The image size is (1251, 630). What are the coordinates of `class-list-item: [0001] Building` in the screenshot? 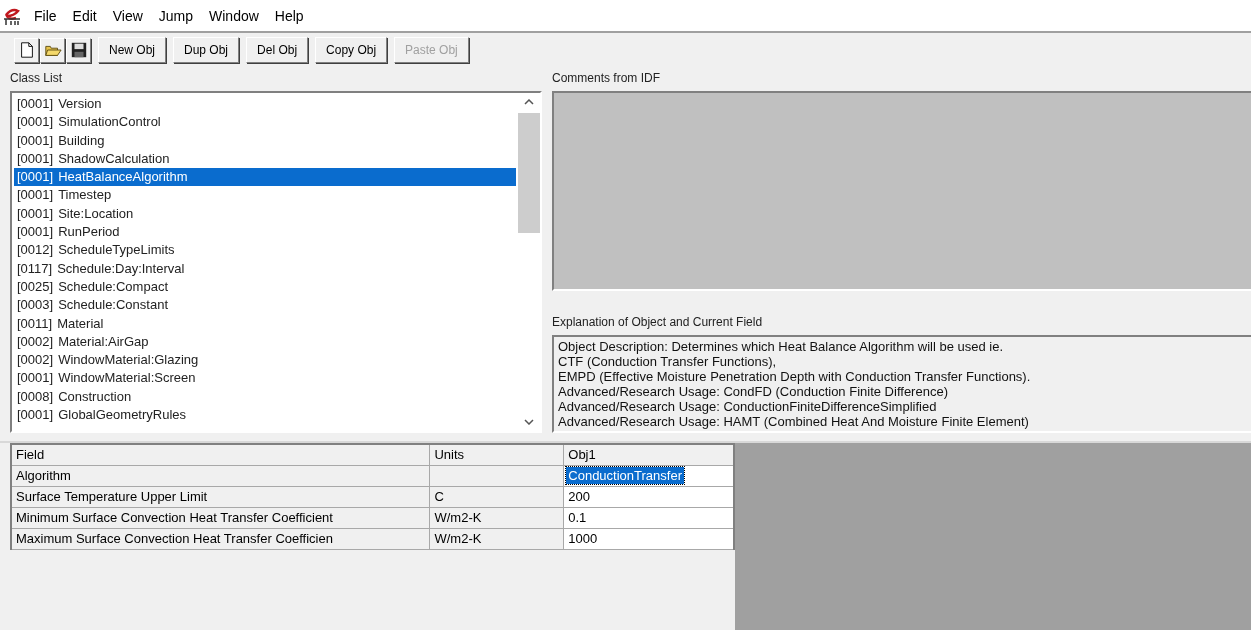 It's located at (265, 140).